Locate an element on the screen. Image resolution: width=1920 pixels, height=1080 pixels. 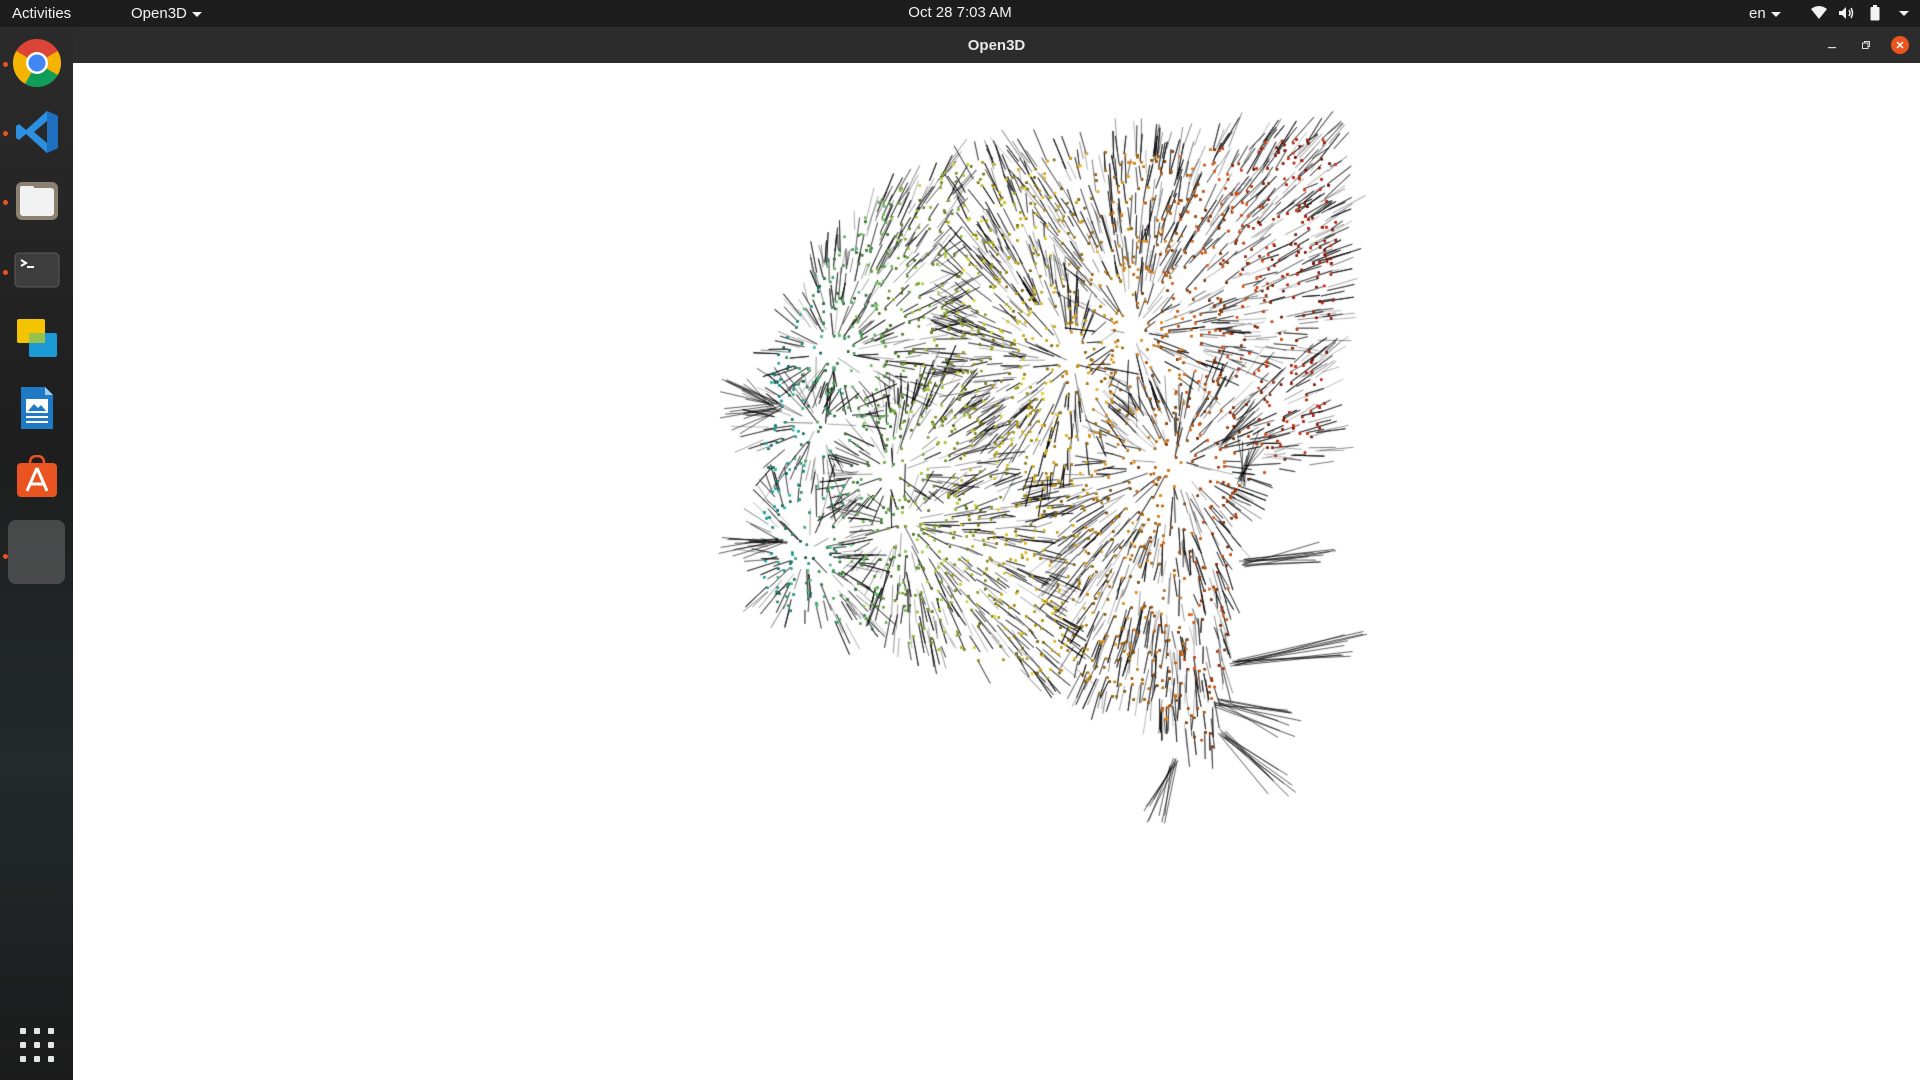
dock-item-files is located at coordinates (36, 200).